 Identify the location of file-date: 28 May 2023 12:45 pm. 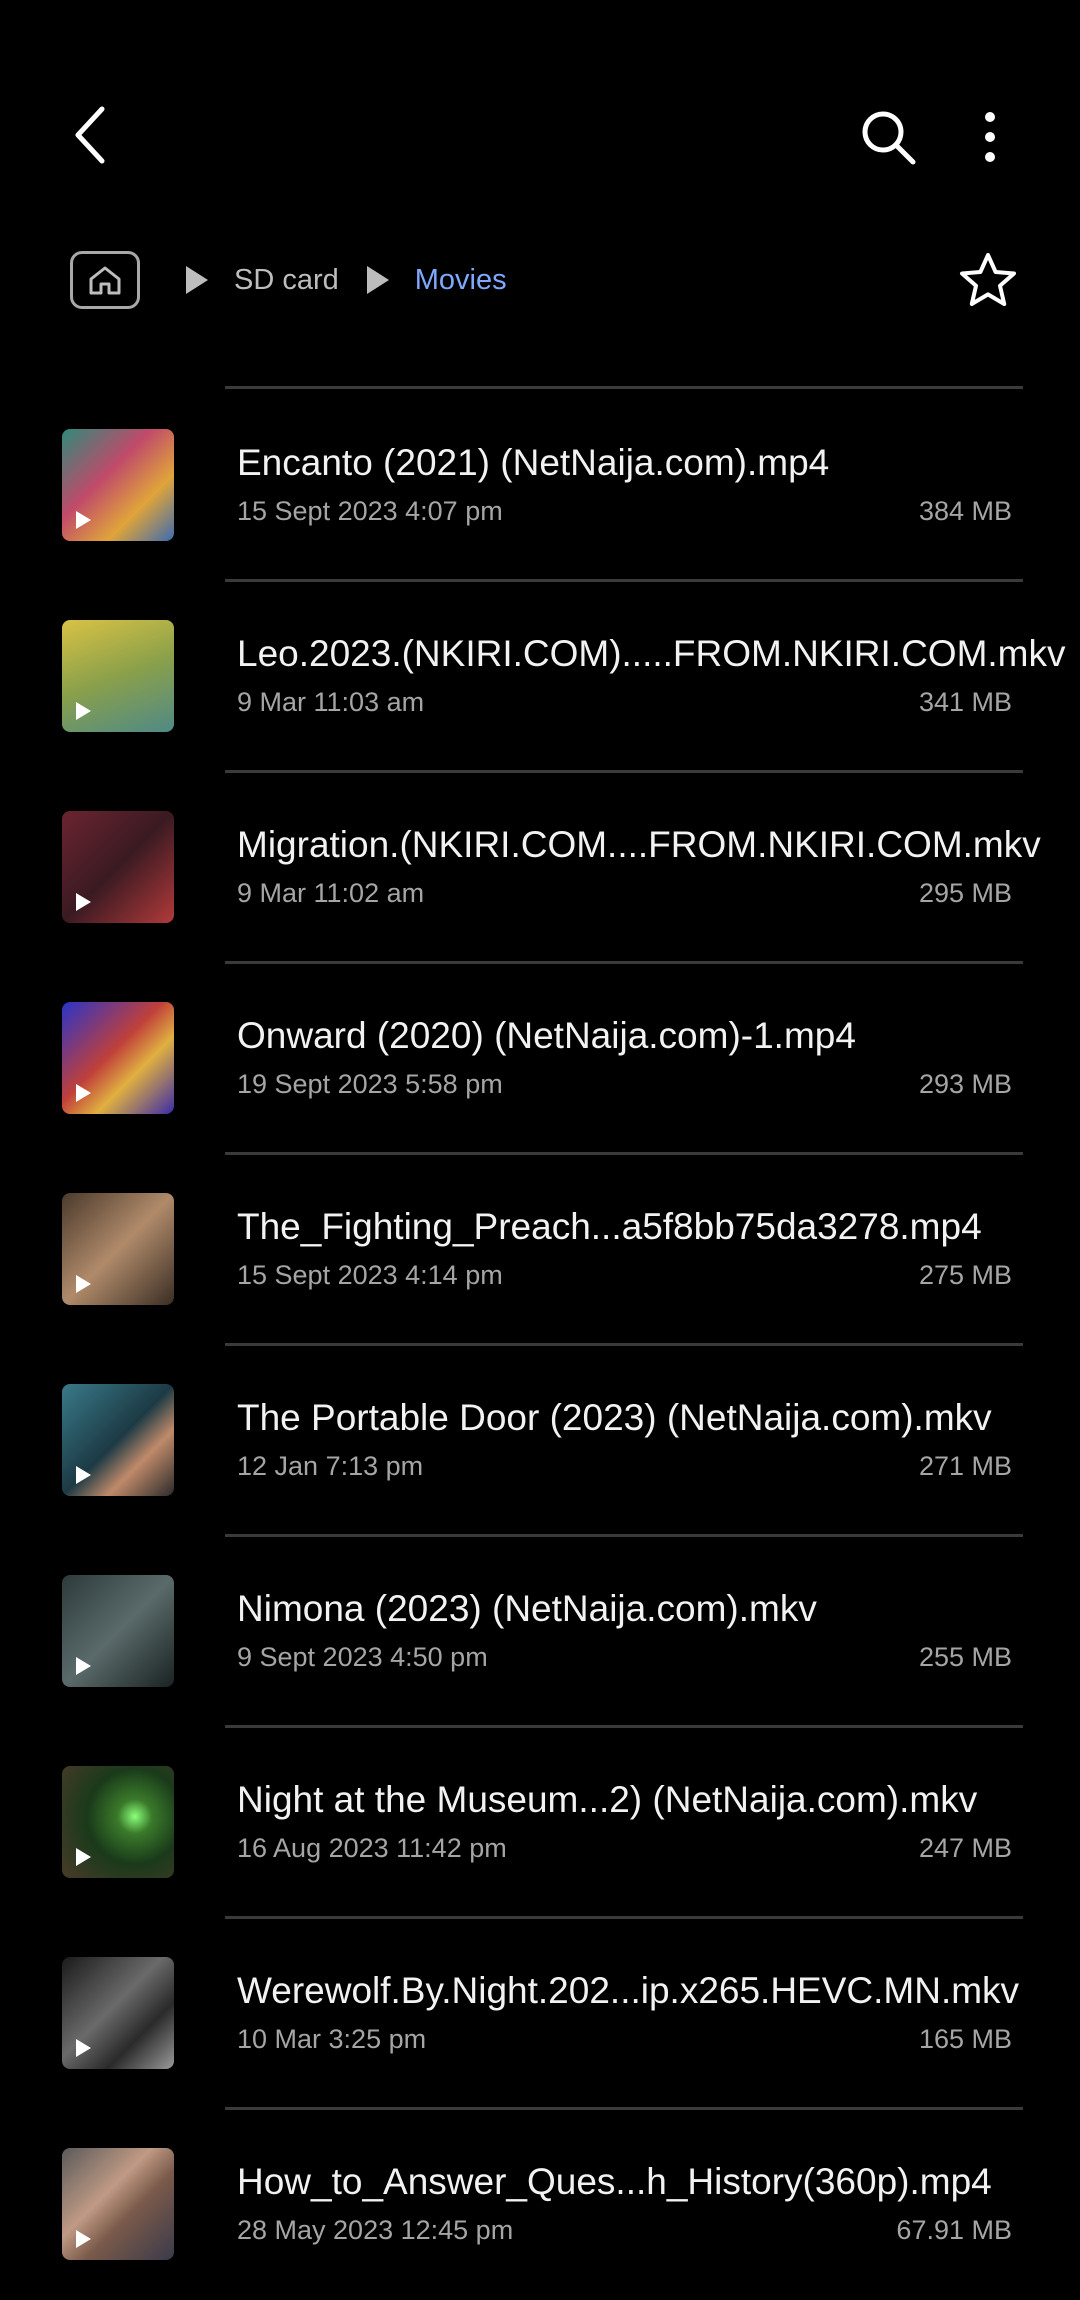
(375, 2230).